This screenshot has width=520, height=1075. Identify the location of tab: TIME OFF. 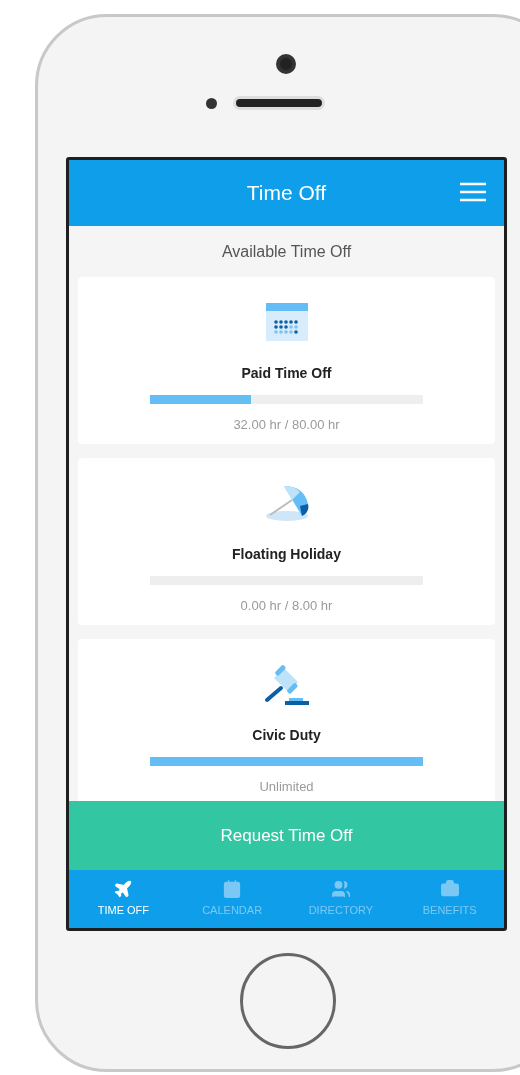
(123, 899).